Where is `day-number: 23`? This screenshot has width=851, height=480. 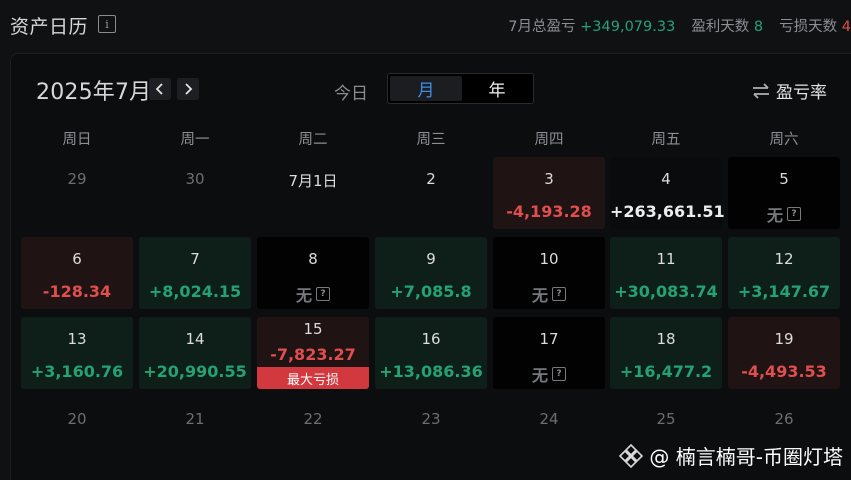 day-number: 23 is located at coordinates (431, 419).